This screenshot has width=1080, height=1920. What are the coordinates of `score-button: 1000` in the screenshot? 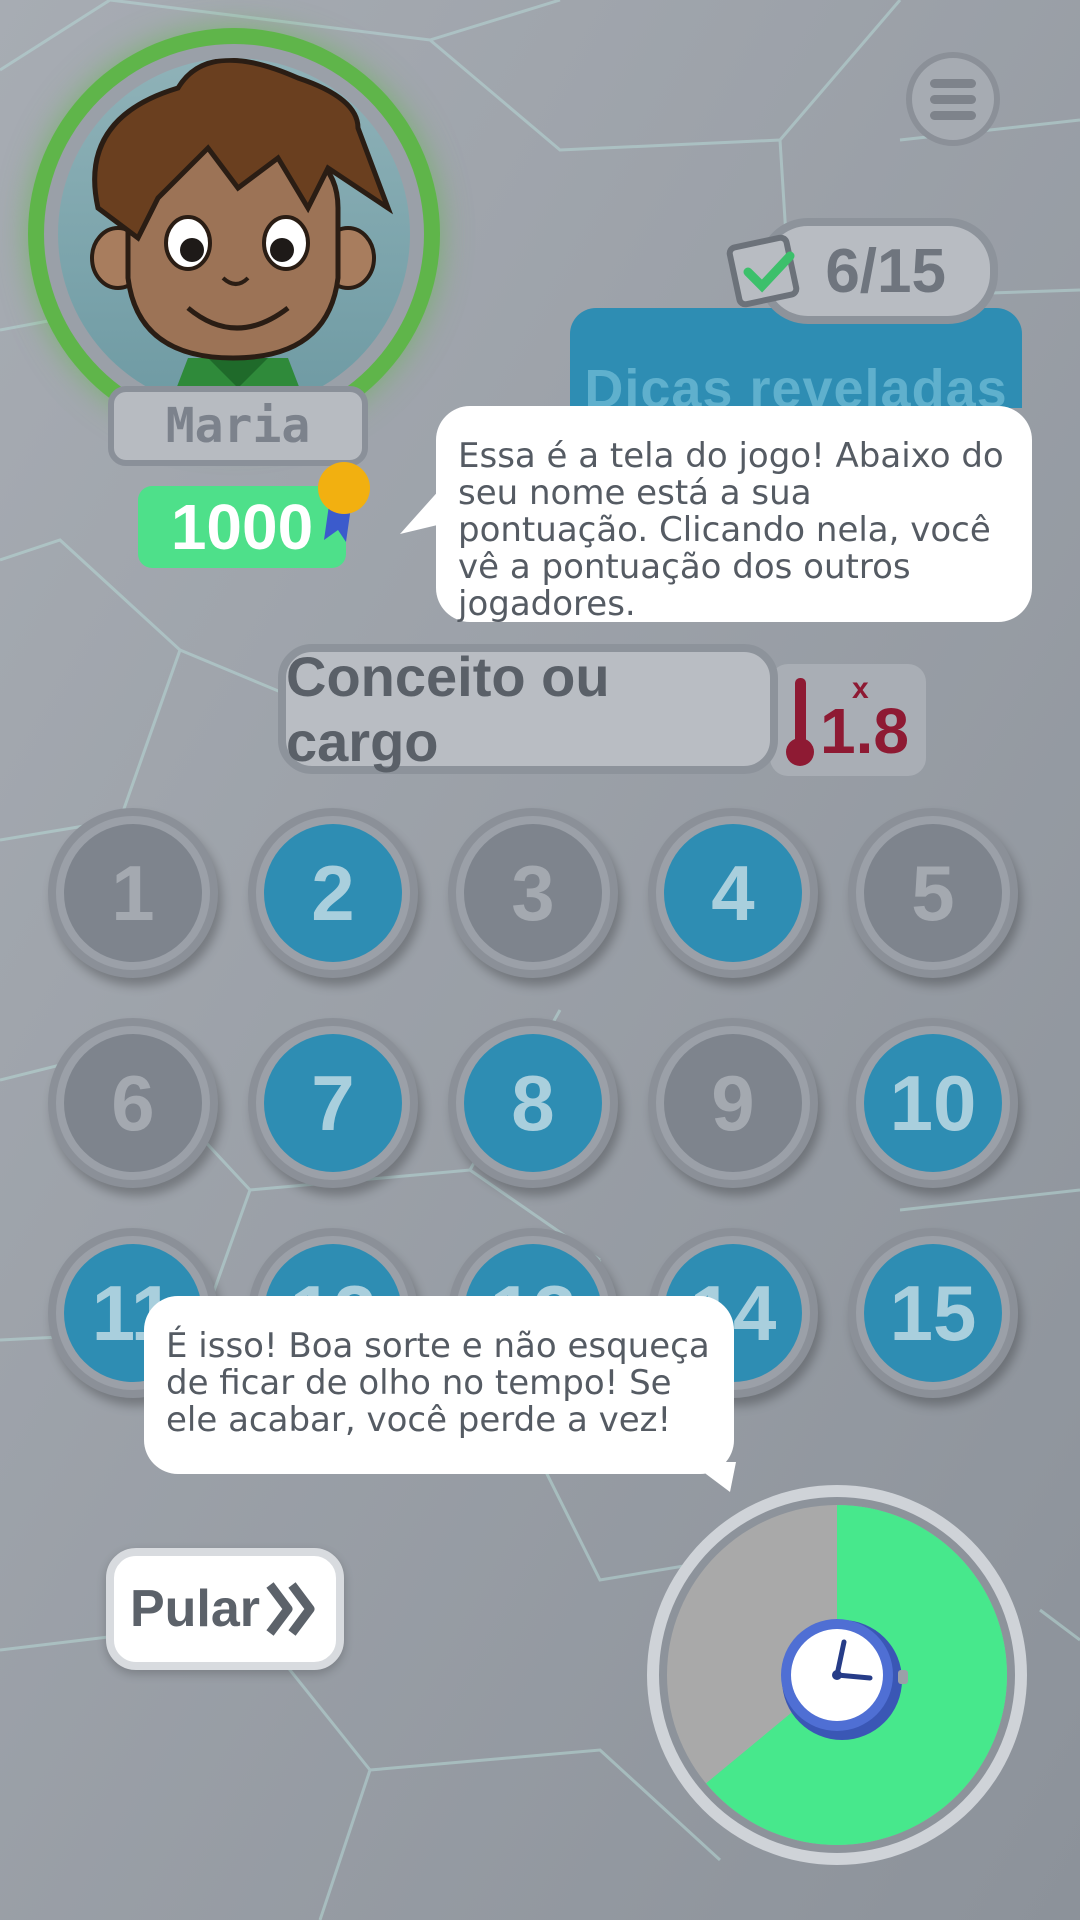 It's located at (242, 527).